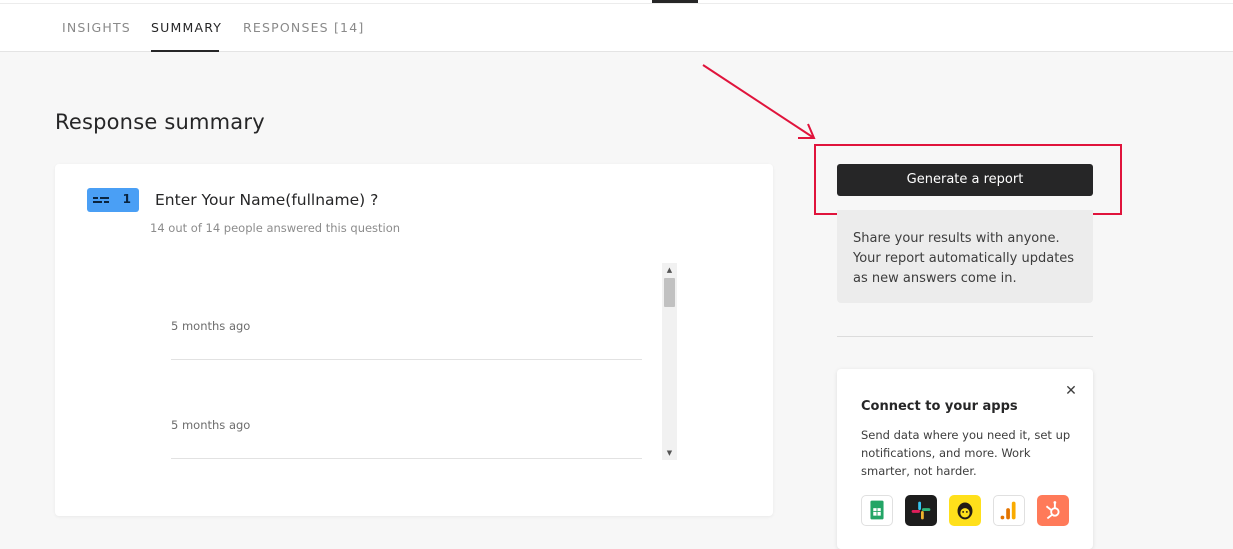 Image resolution: width=1233 pixels, height=549 pixels. What do you see at coordinates (965, 510) in the screenshot?
I see `mailchimp-icon` at bounding box center [965, 510].